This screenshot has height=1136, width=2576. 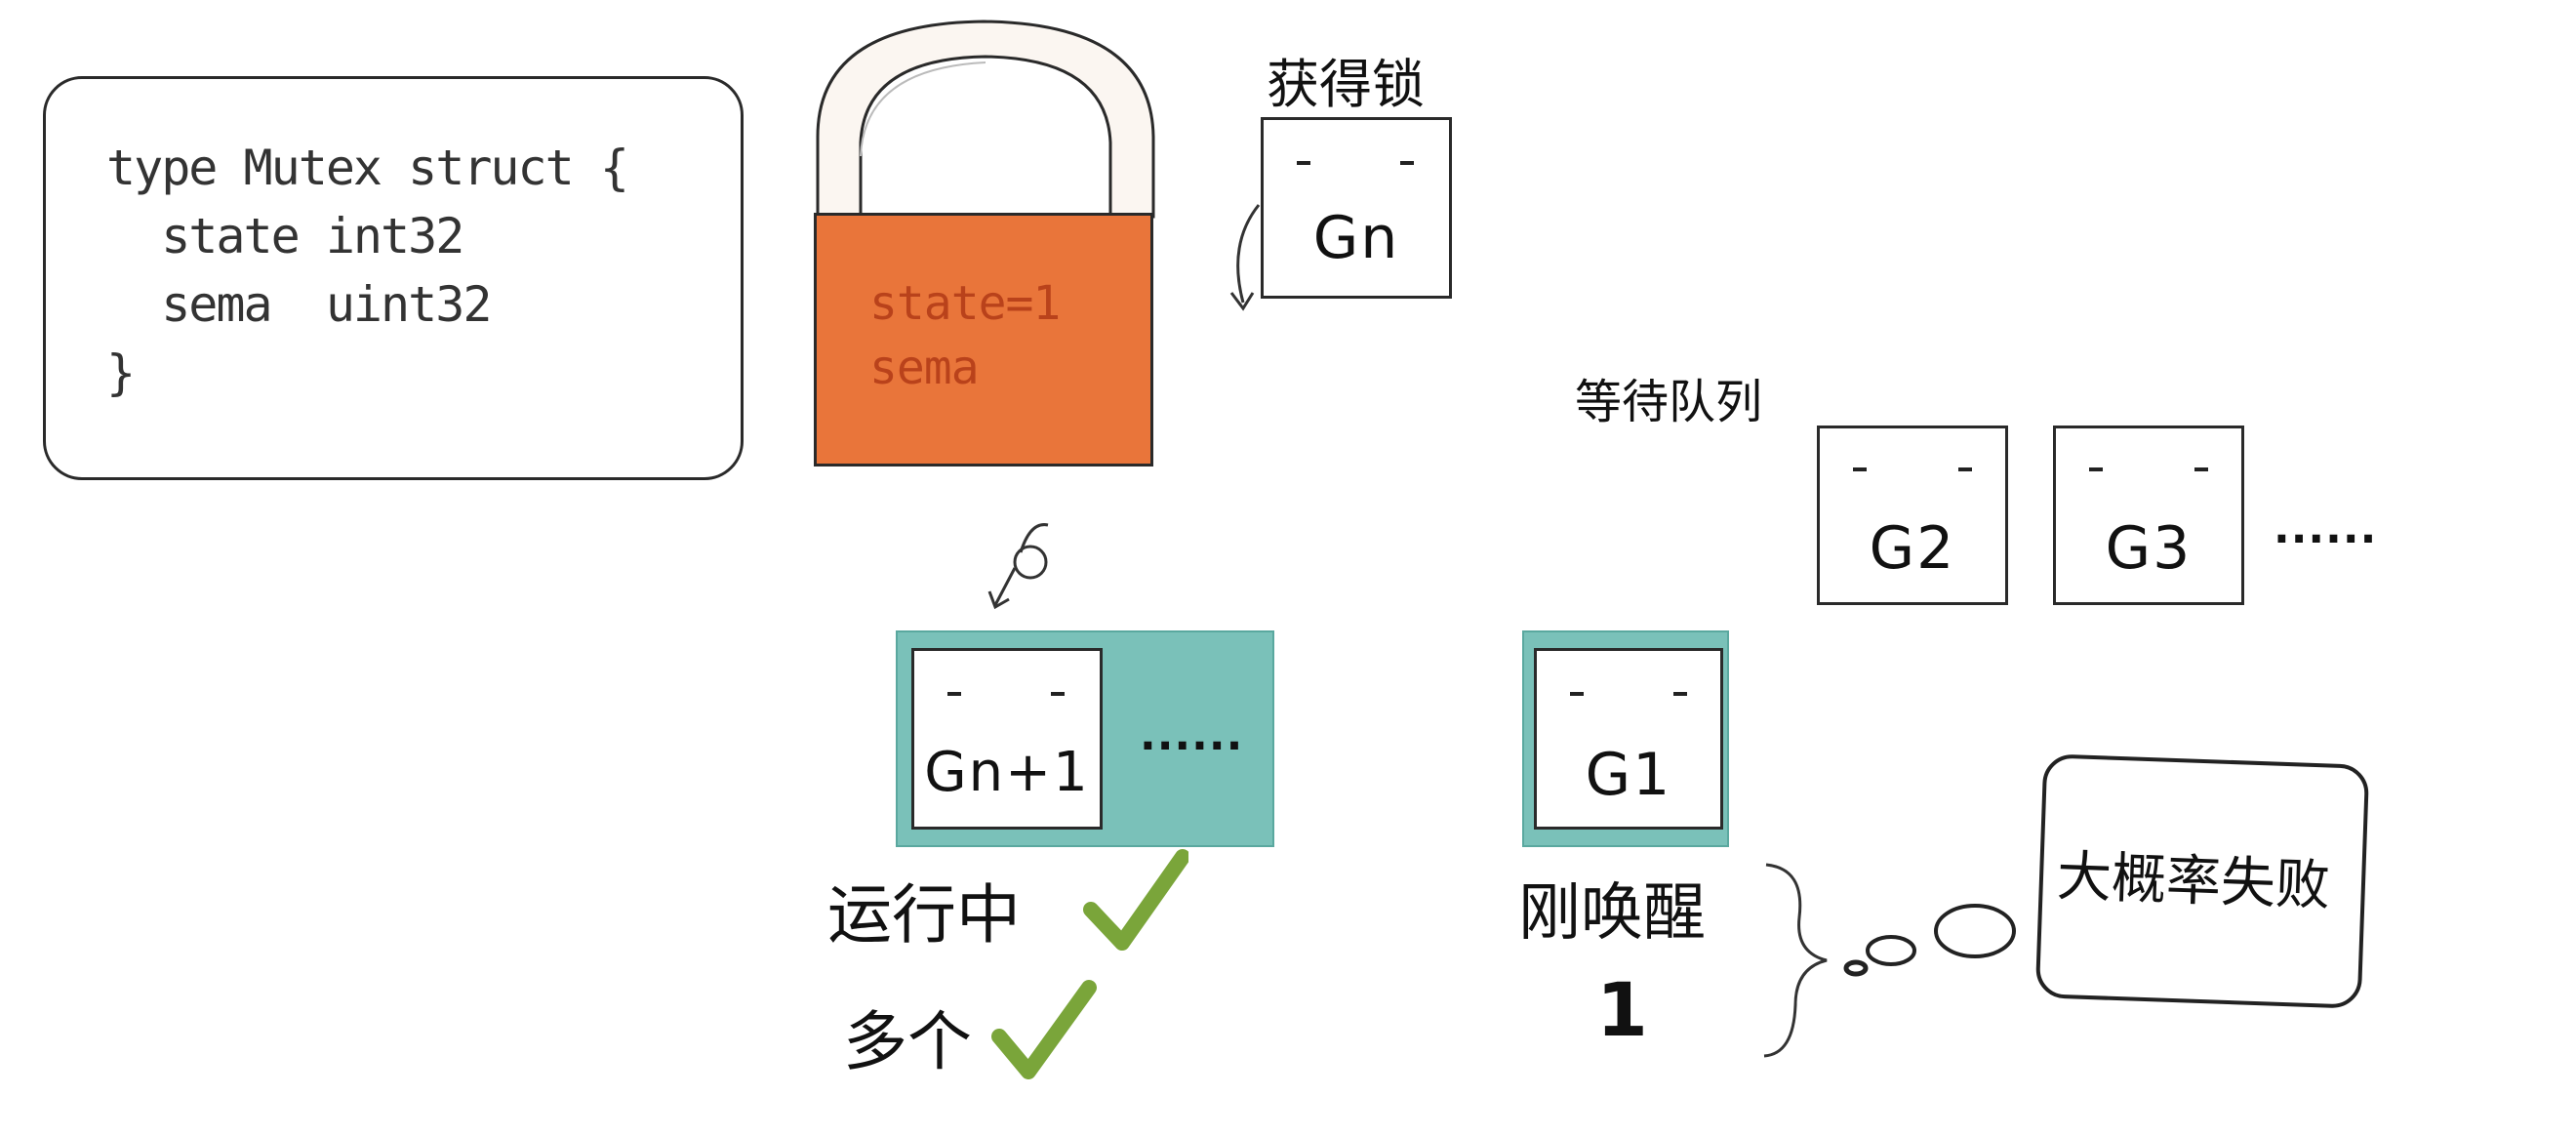 What do you see at coordinates (1612, 914) in the screenshot?
I see `woken-status-label: 刚唤醒` at bounding box center [1612, 914].